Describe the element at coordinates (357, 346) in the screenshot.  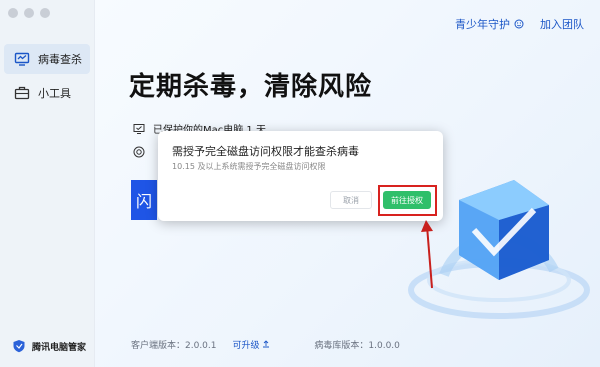
I see `virus-db-version: 病毒库版本：1.0.0.0` at that location.